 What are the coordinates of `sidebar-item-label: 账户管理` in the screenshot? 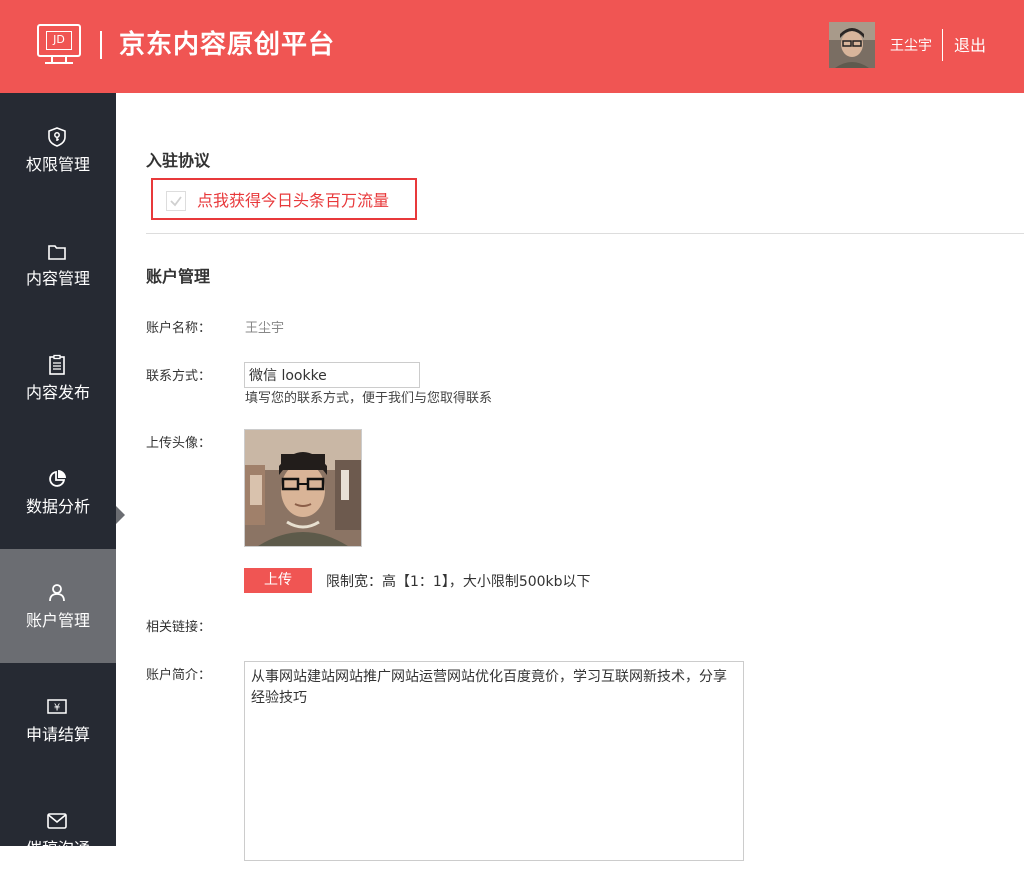 It's located at (57, 620).